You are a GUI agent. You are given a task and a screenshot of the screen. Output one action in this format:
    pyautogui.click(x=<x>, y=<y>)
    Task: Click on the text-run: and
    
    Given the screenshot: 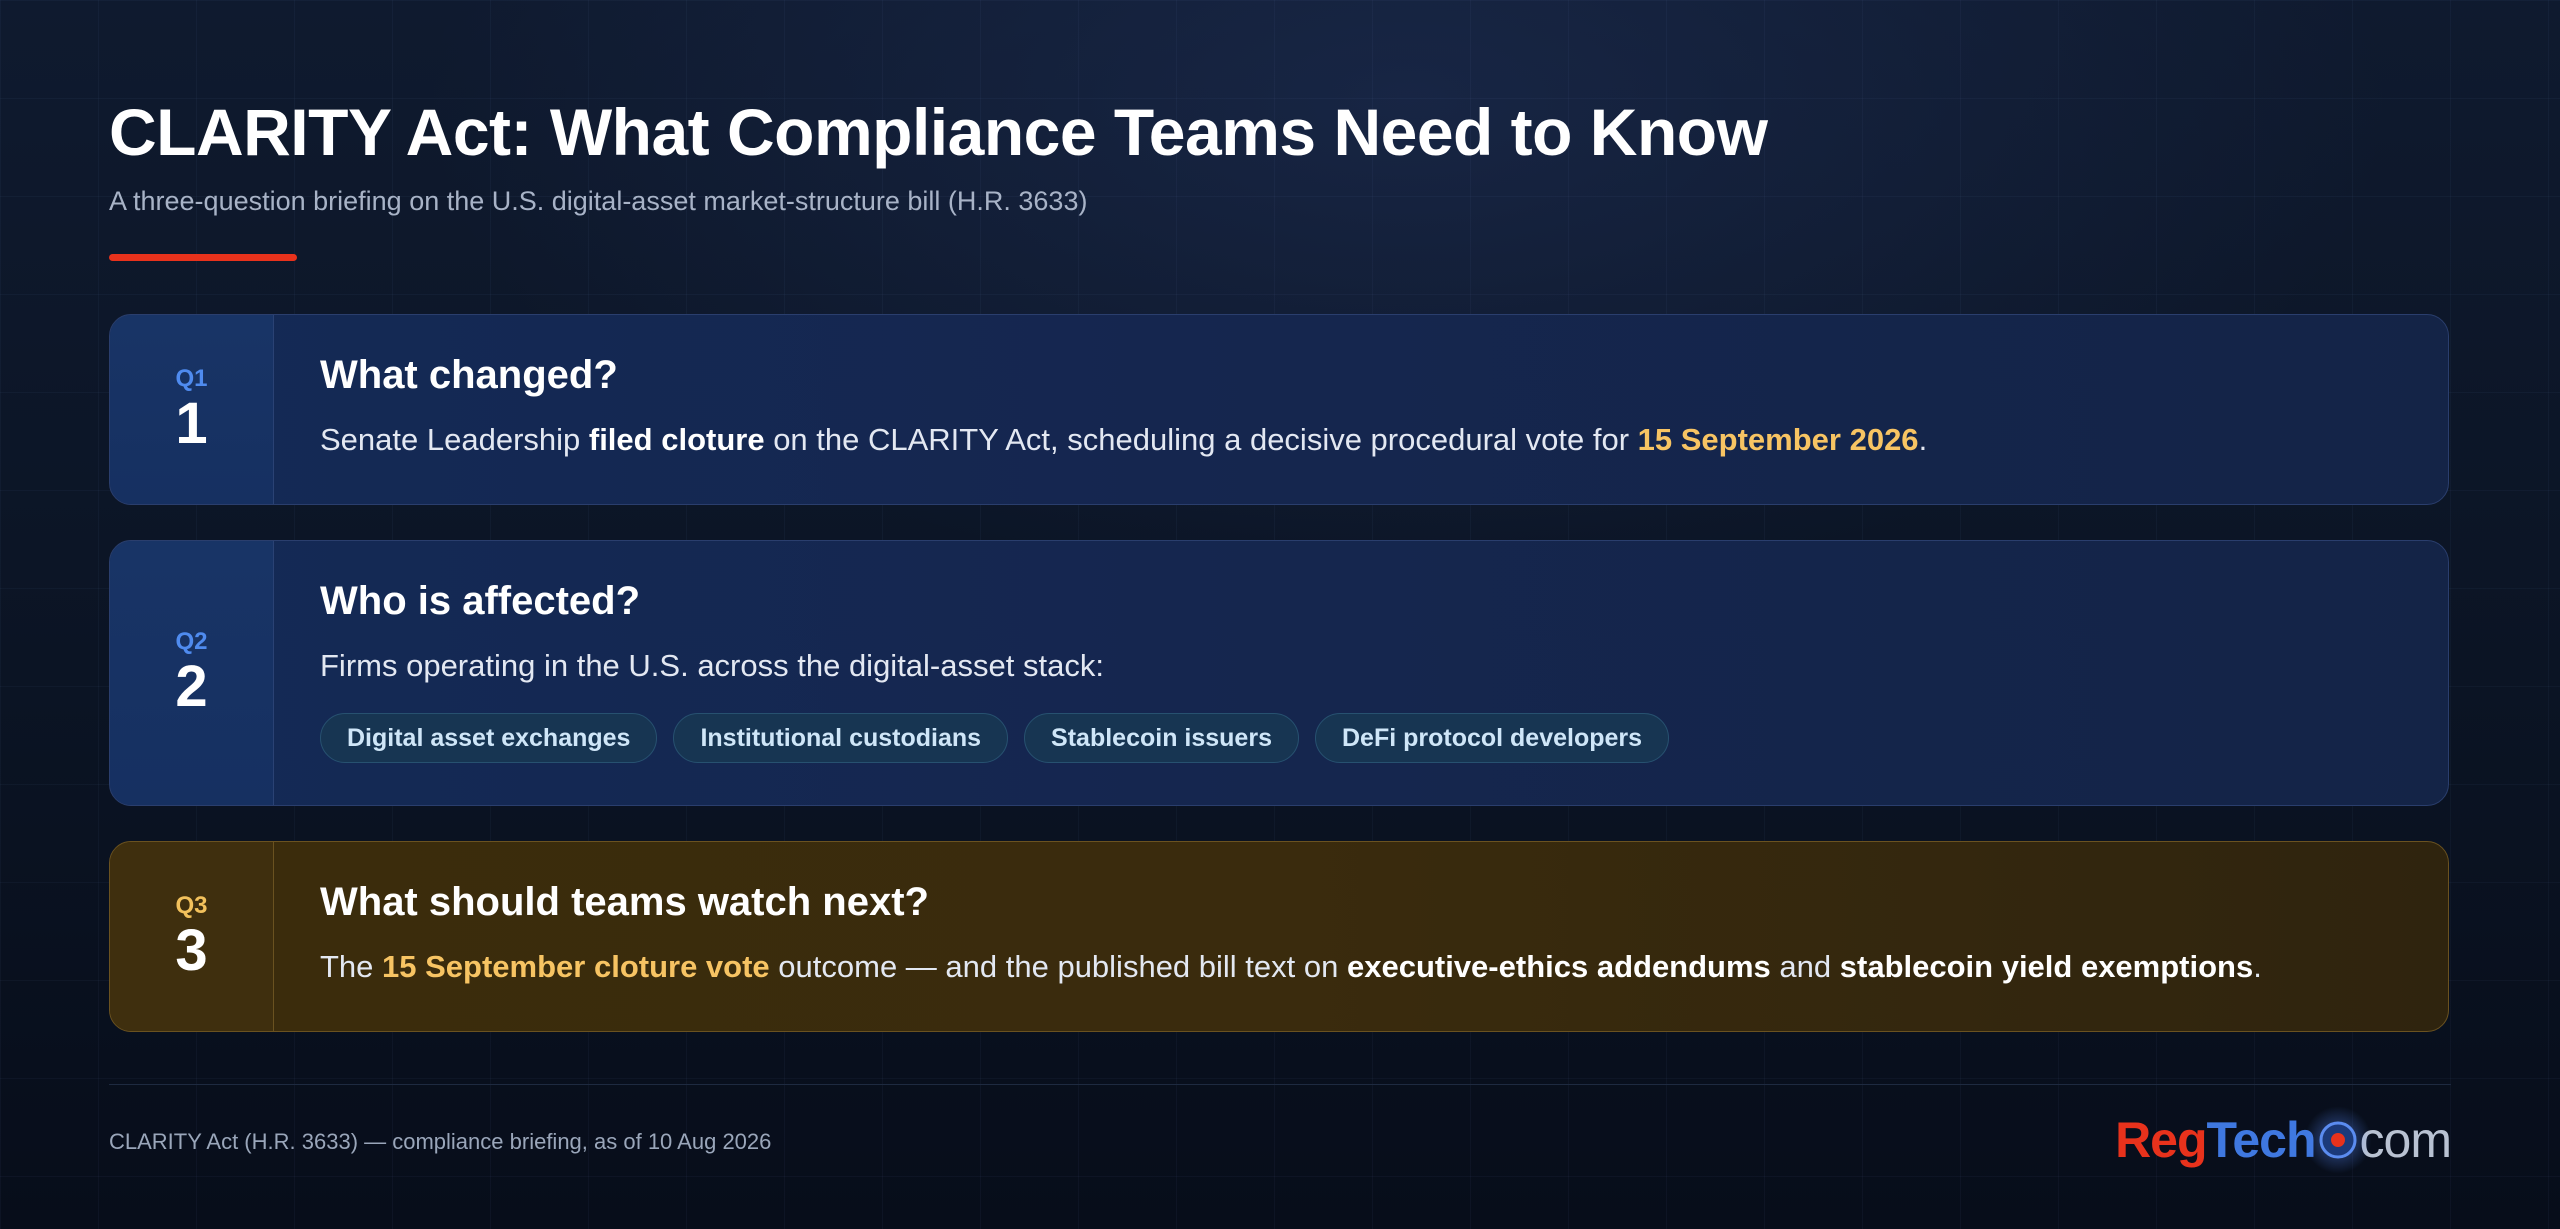 What is the action you would take?
    pyautogui.click(x=1805, y=966)
    